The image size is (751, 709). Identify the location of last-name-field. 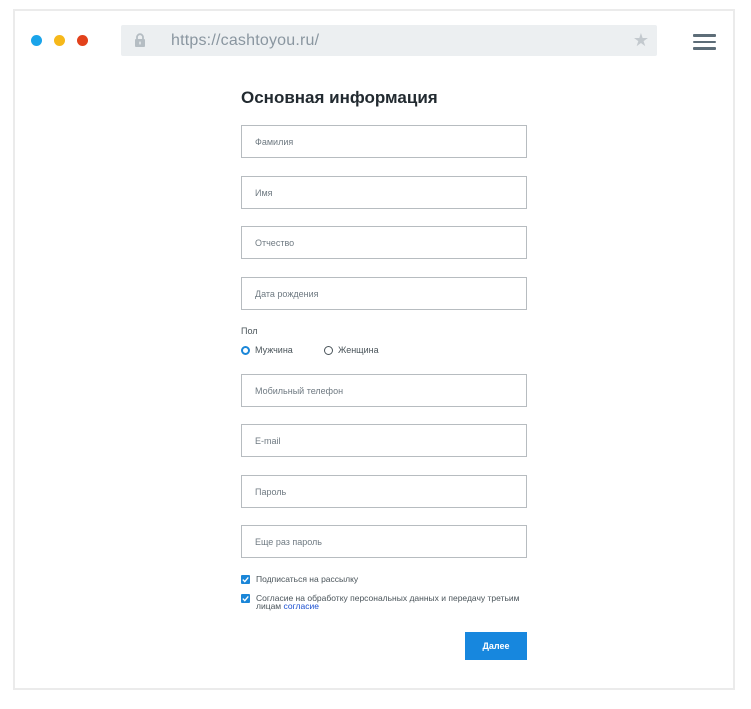
(384, 141).